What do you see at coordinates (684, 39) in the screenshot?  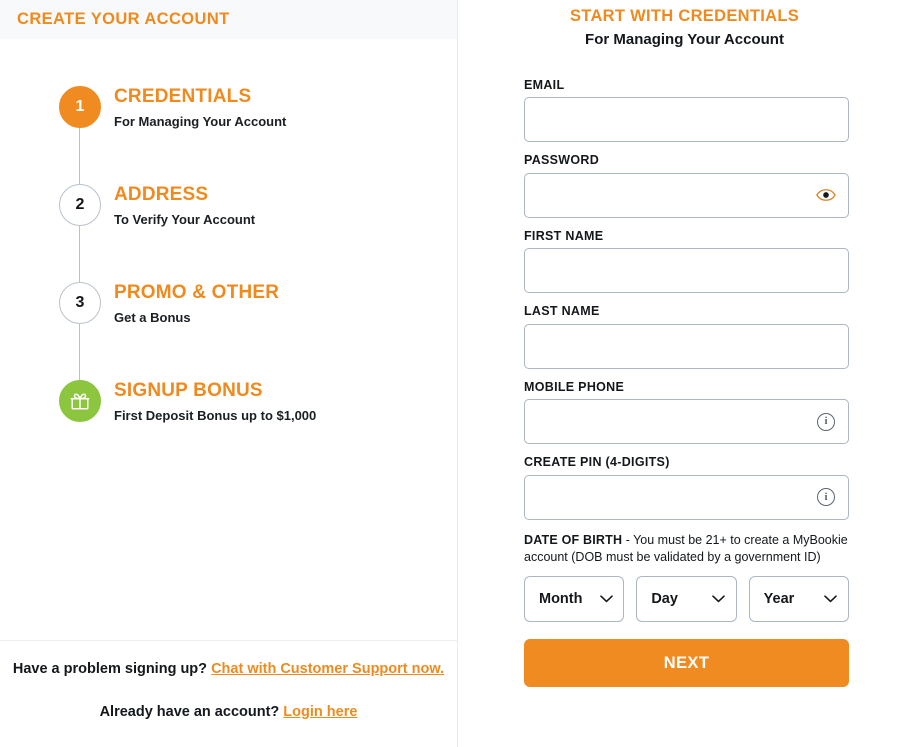 I see `form-subtitle: For Managing Your Account` at bounding box center [684, 39].